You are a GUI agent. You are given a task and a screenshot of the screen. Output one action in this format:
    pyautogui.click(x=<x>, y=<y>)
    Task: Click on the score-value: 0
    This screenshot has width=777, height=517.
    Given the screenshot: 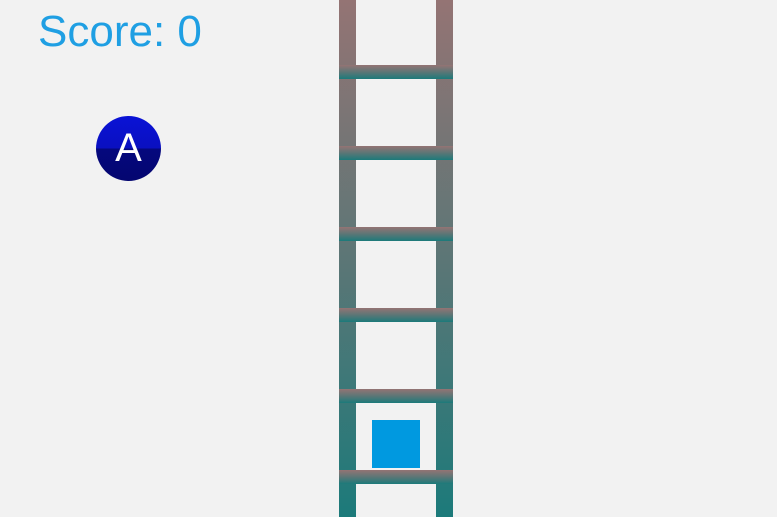 What is the action you would take?
    pyautogui.click(x=189, y=31)
    